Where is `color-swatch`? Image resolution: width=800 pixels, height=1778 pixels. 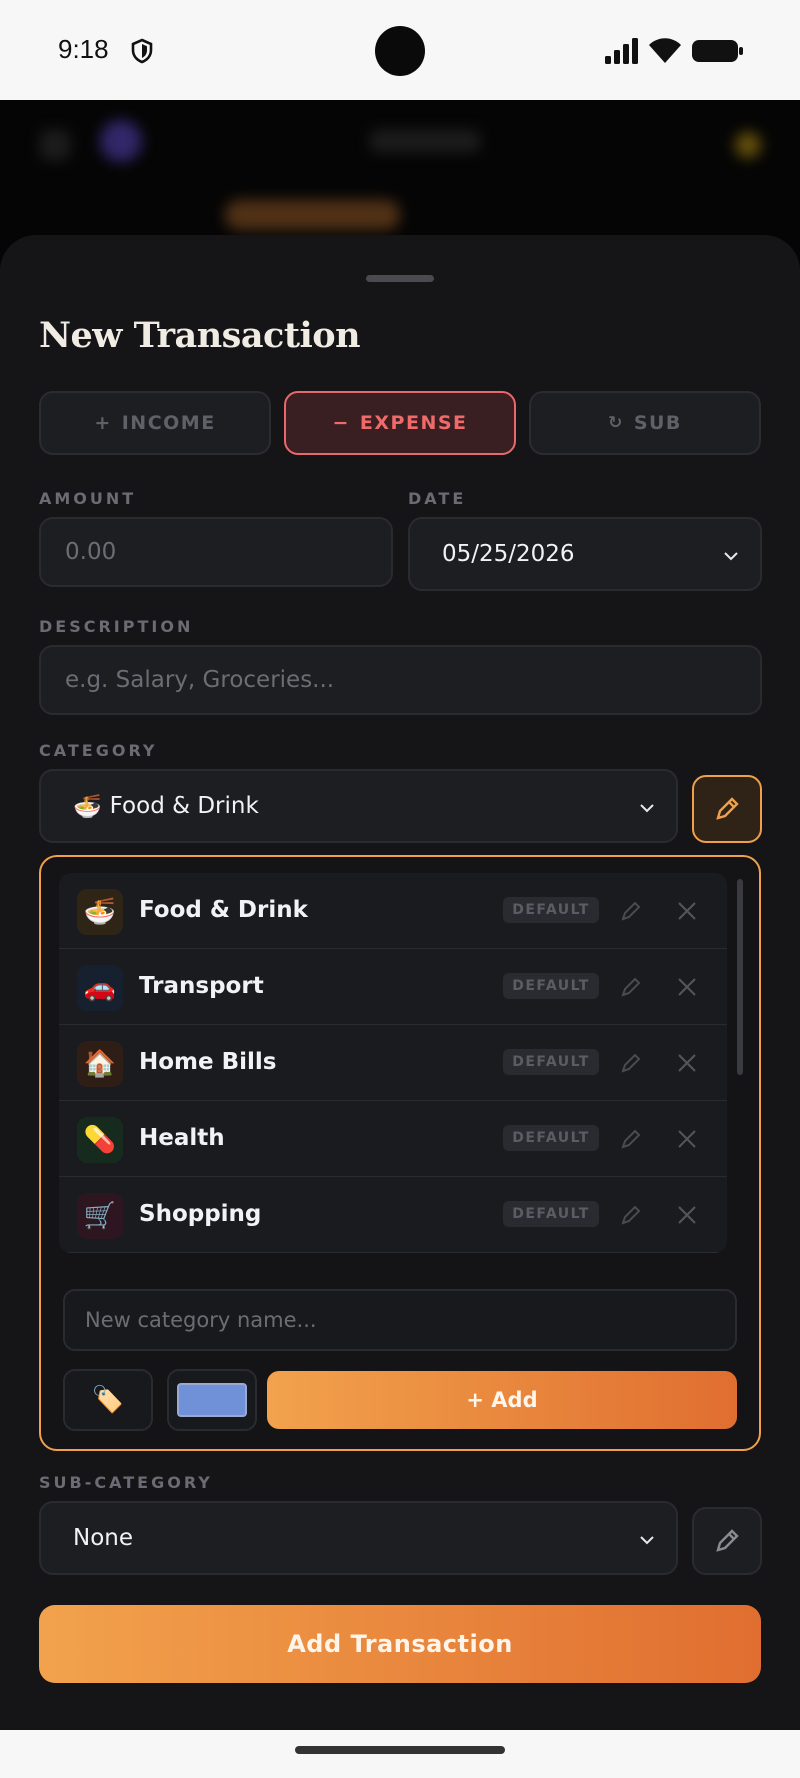
color-swatch is located at coordinates (212, 1400).